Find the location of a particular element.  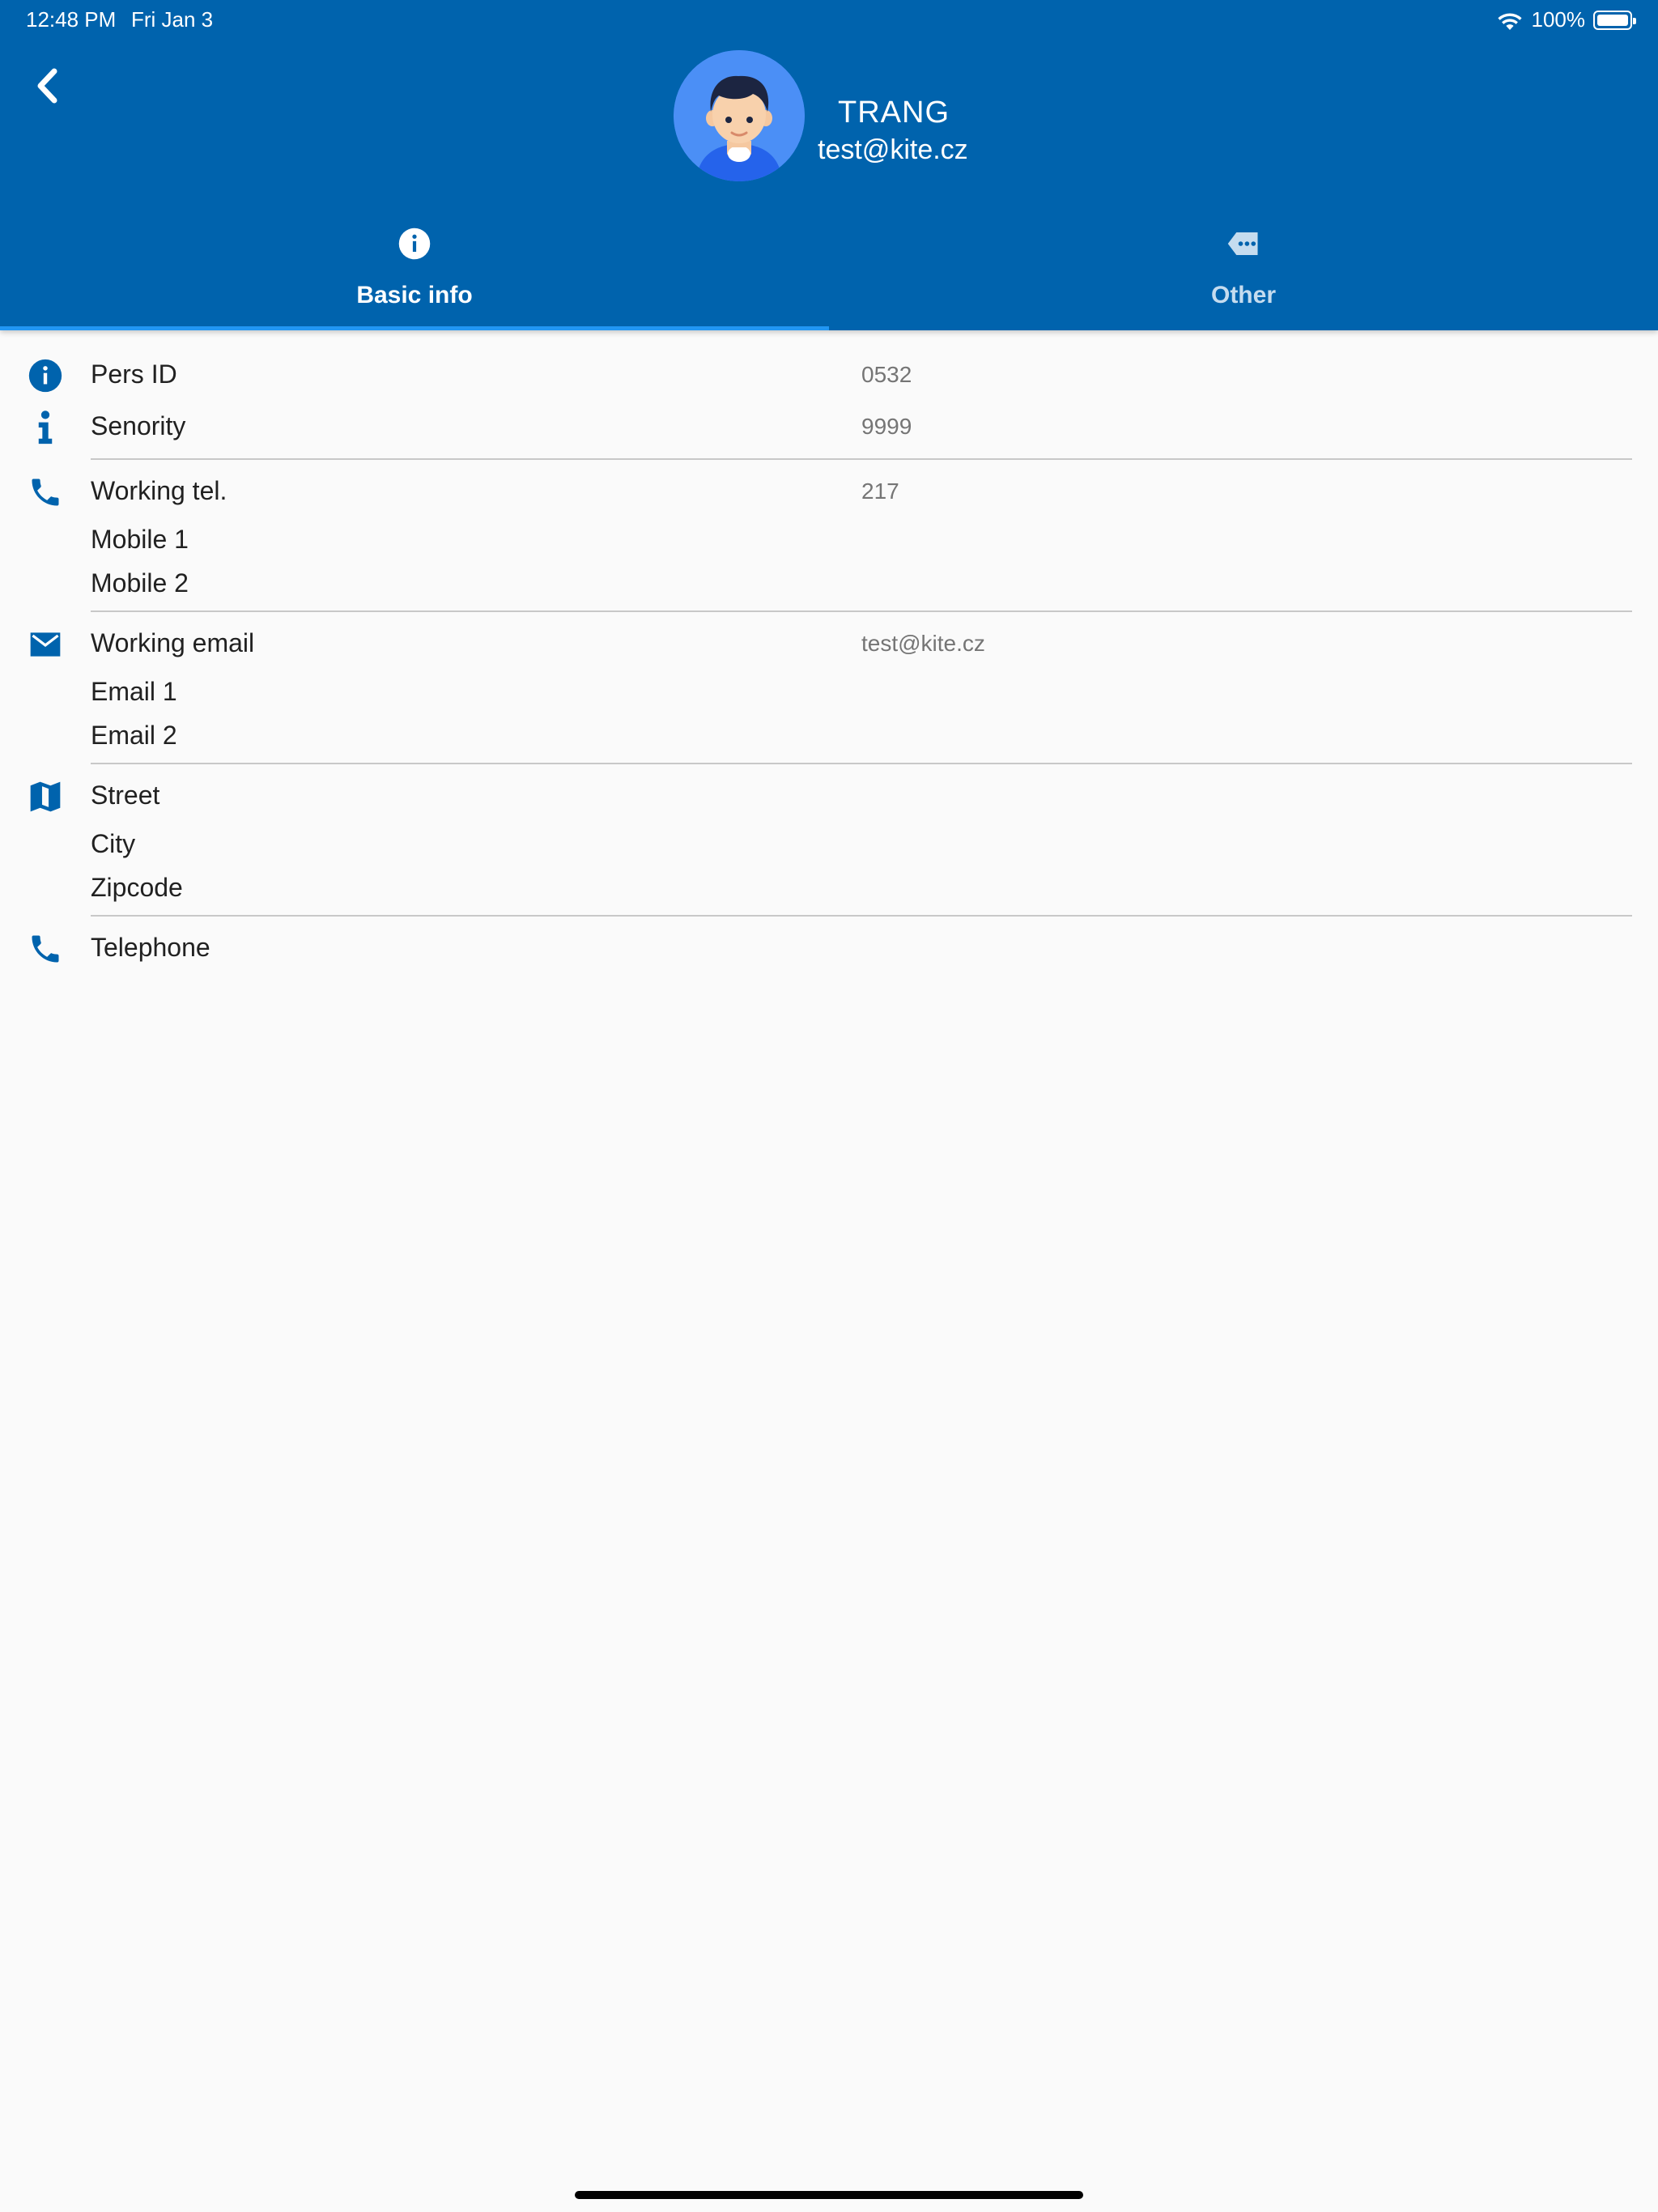

email2-label: Email 2 is located at coordinates (134, 736).